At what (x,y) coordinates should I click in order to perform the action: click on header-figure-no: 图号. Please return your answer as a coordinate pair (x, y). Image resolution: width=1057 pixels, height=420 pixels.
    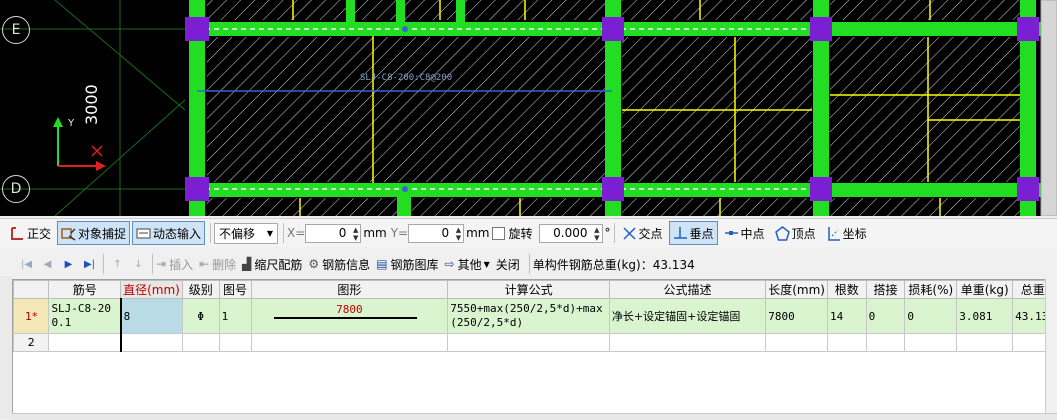
    Looking at the image, I should click on (235, 290).